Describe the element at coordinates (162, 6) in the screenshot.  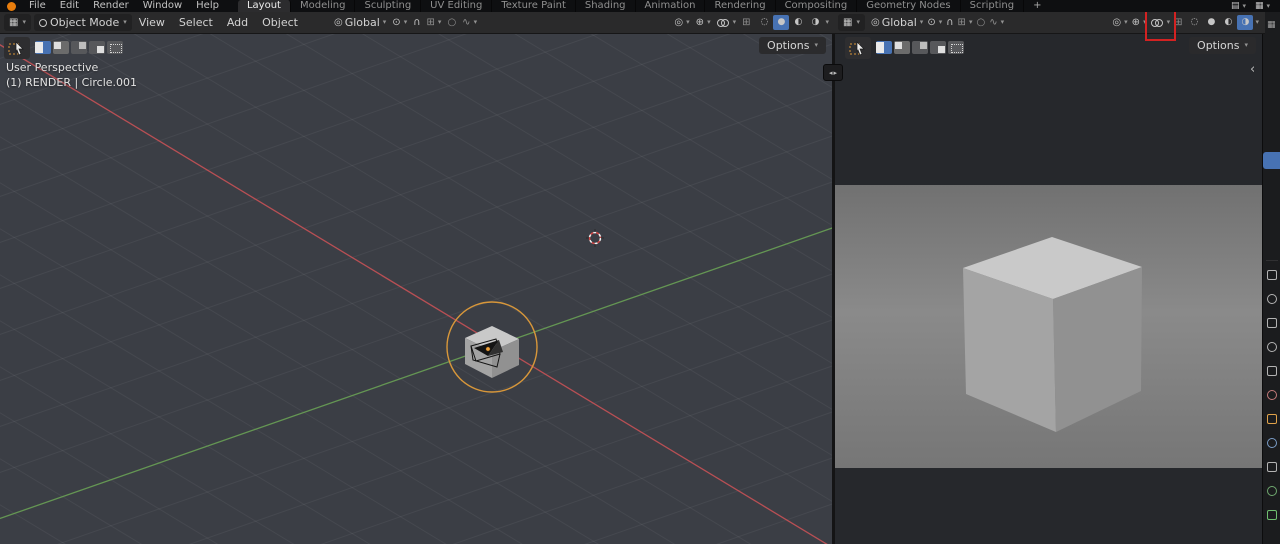
I see `menu-window: Window` at that location.